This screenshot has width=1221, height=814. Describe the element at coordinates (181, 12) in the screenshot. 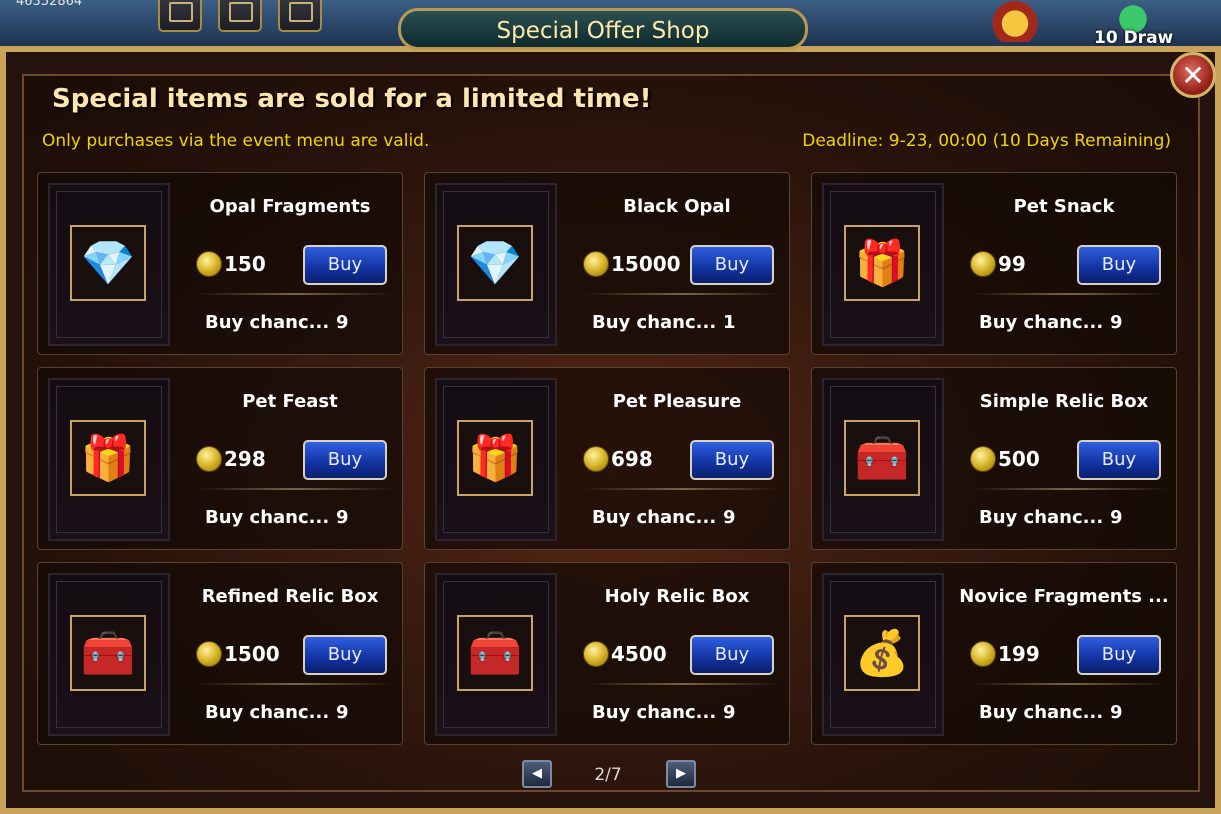

I see `panel-icon` at that location.